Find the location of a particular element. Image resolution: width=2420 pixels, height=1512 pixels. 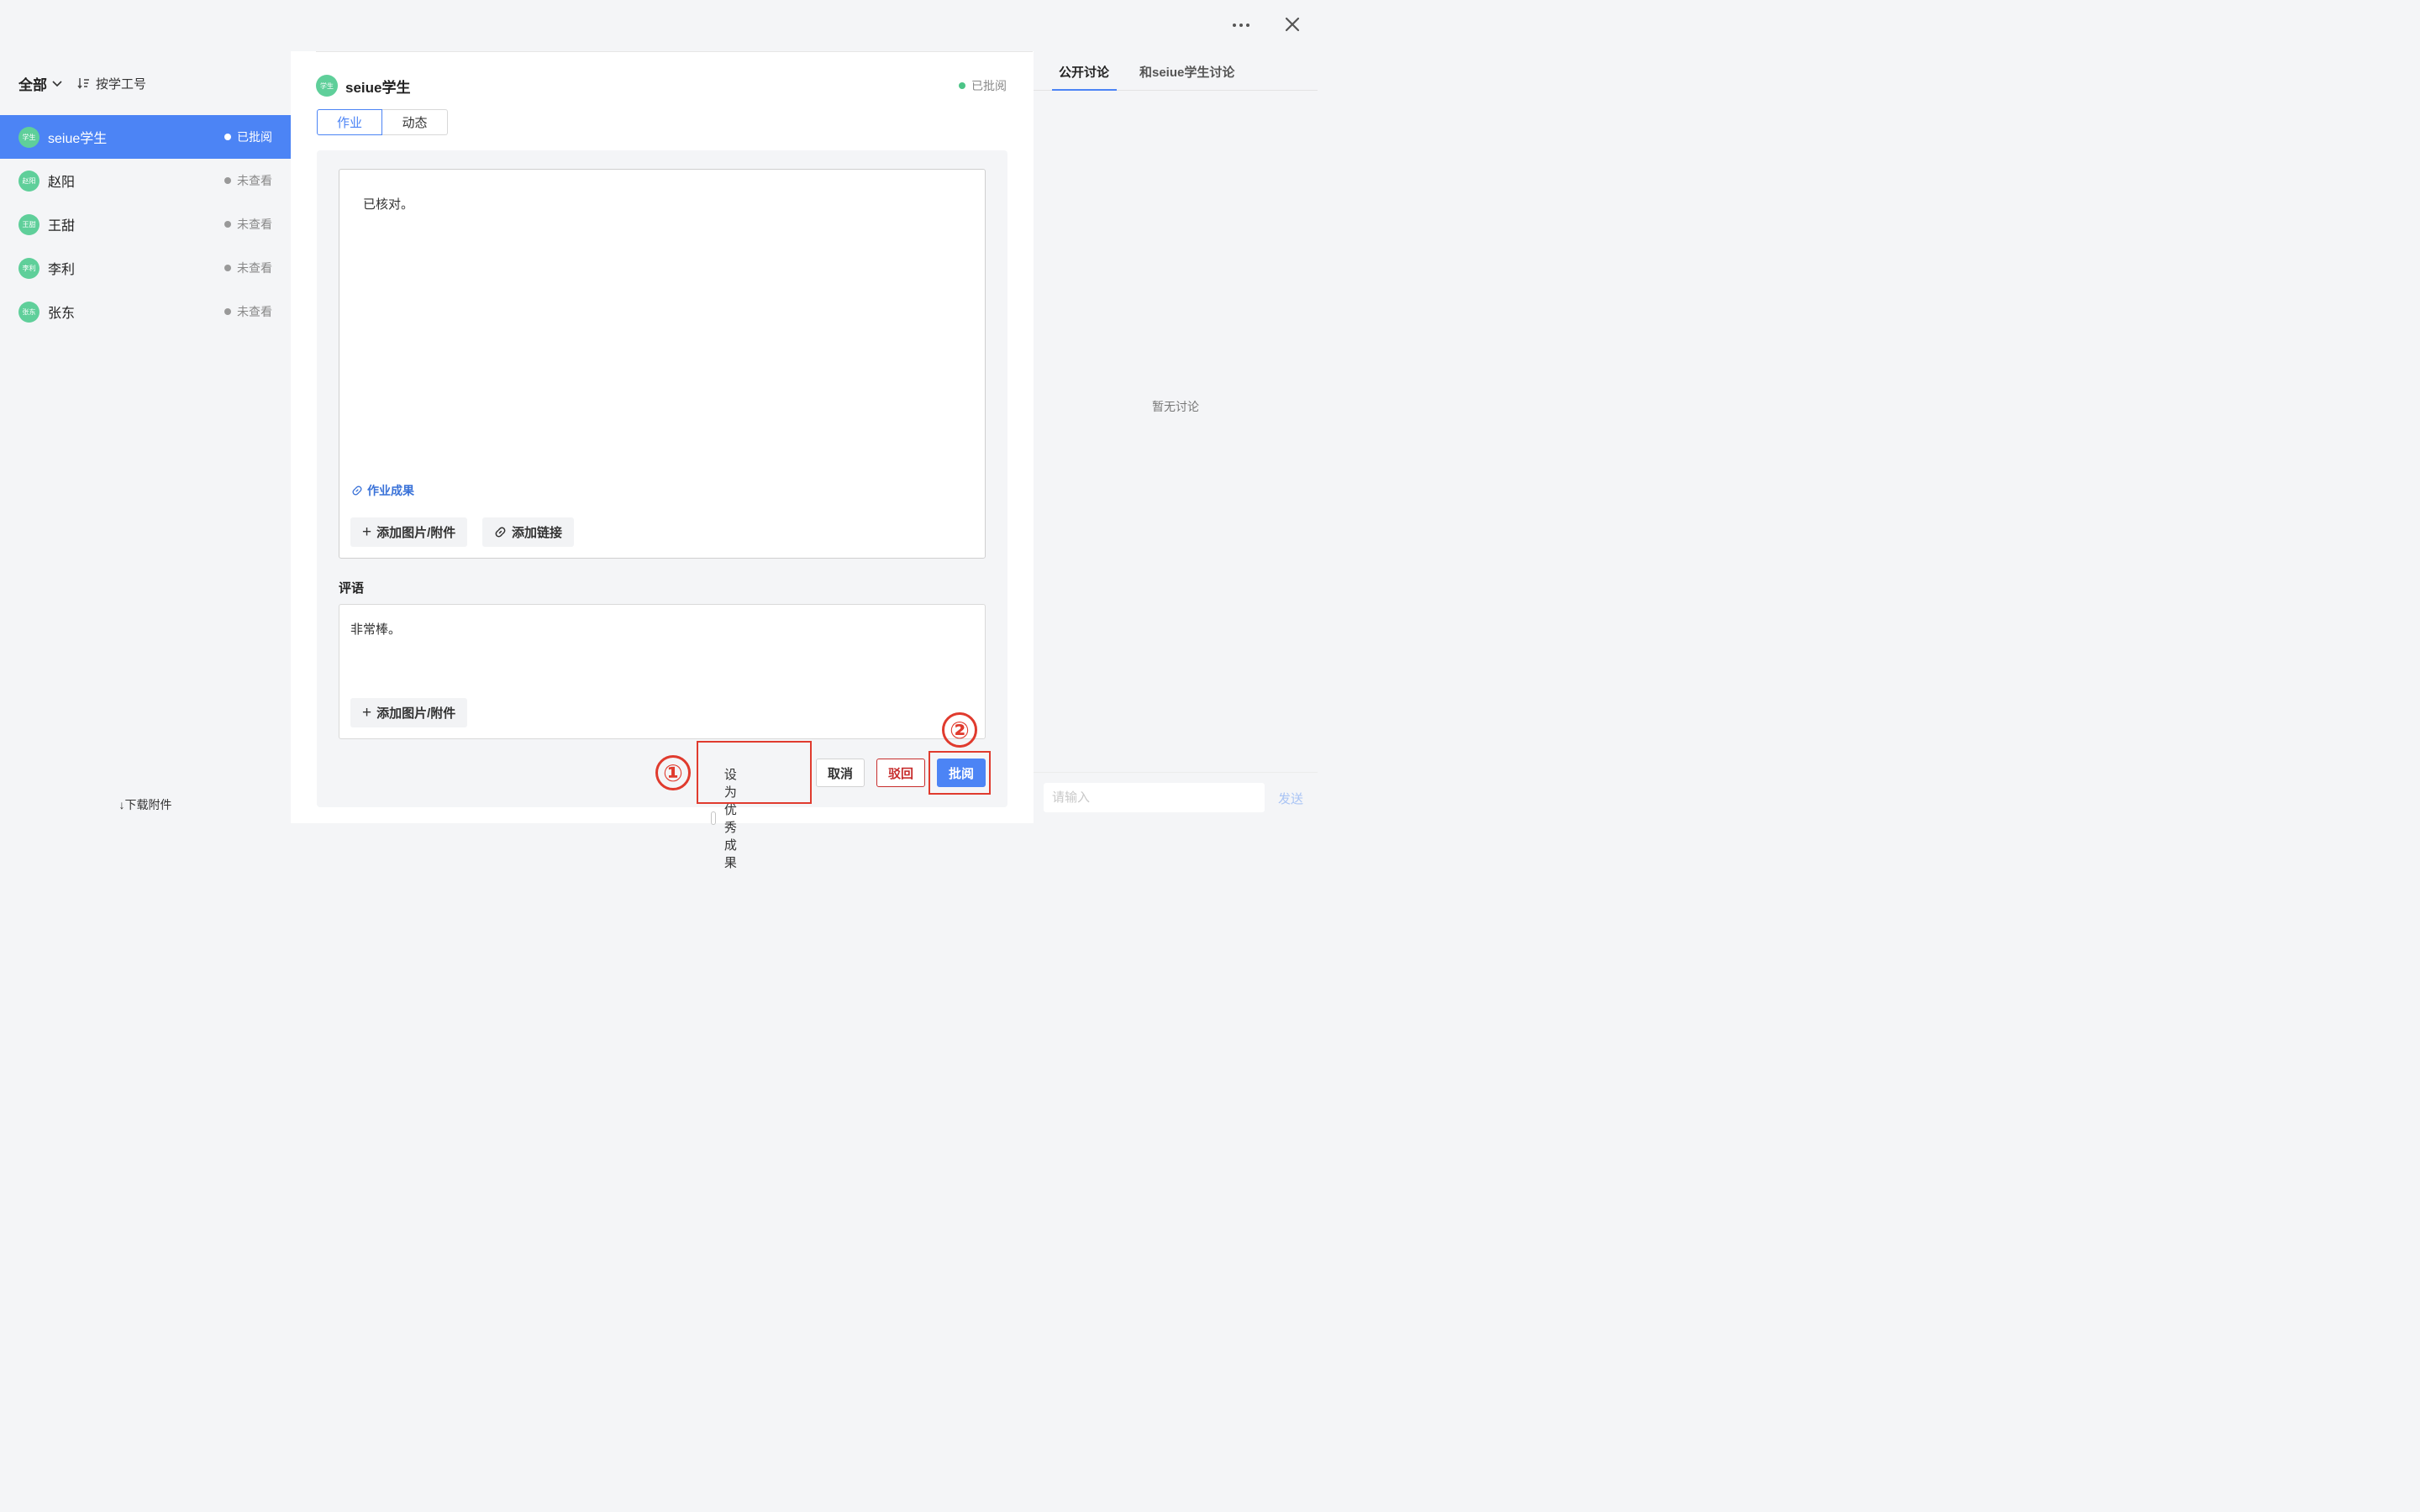

chat-input-bar: 发送 is located at coordinates (1176, 797).